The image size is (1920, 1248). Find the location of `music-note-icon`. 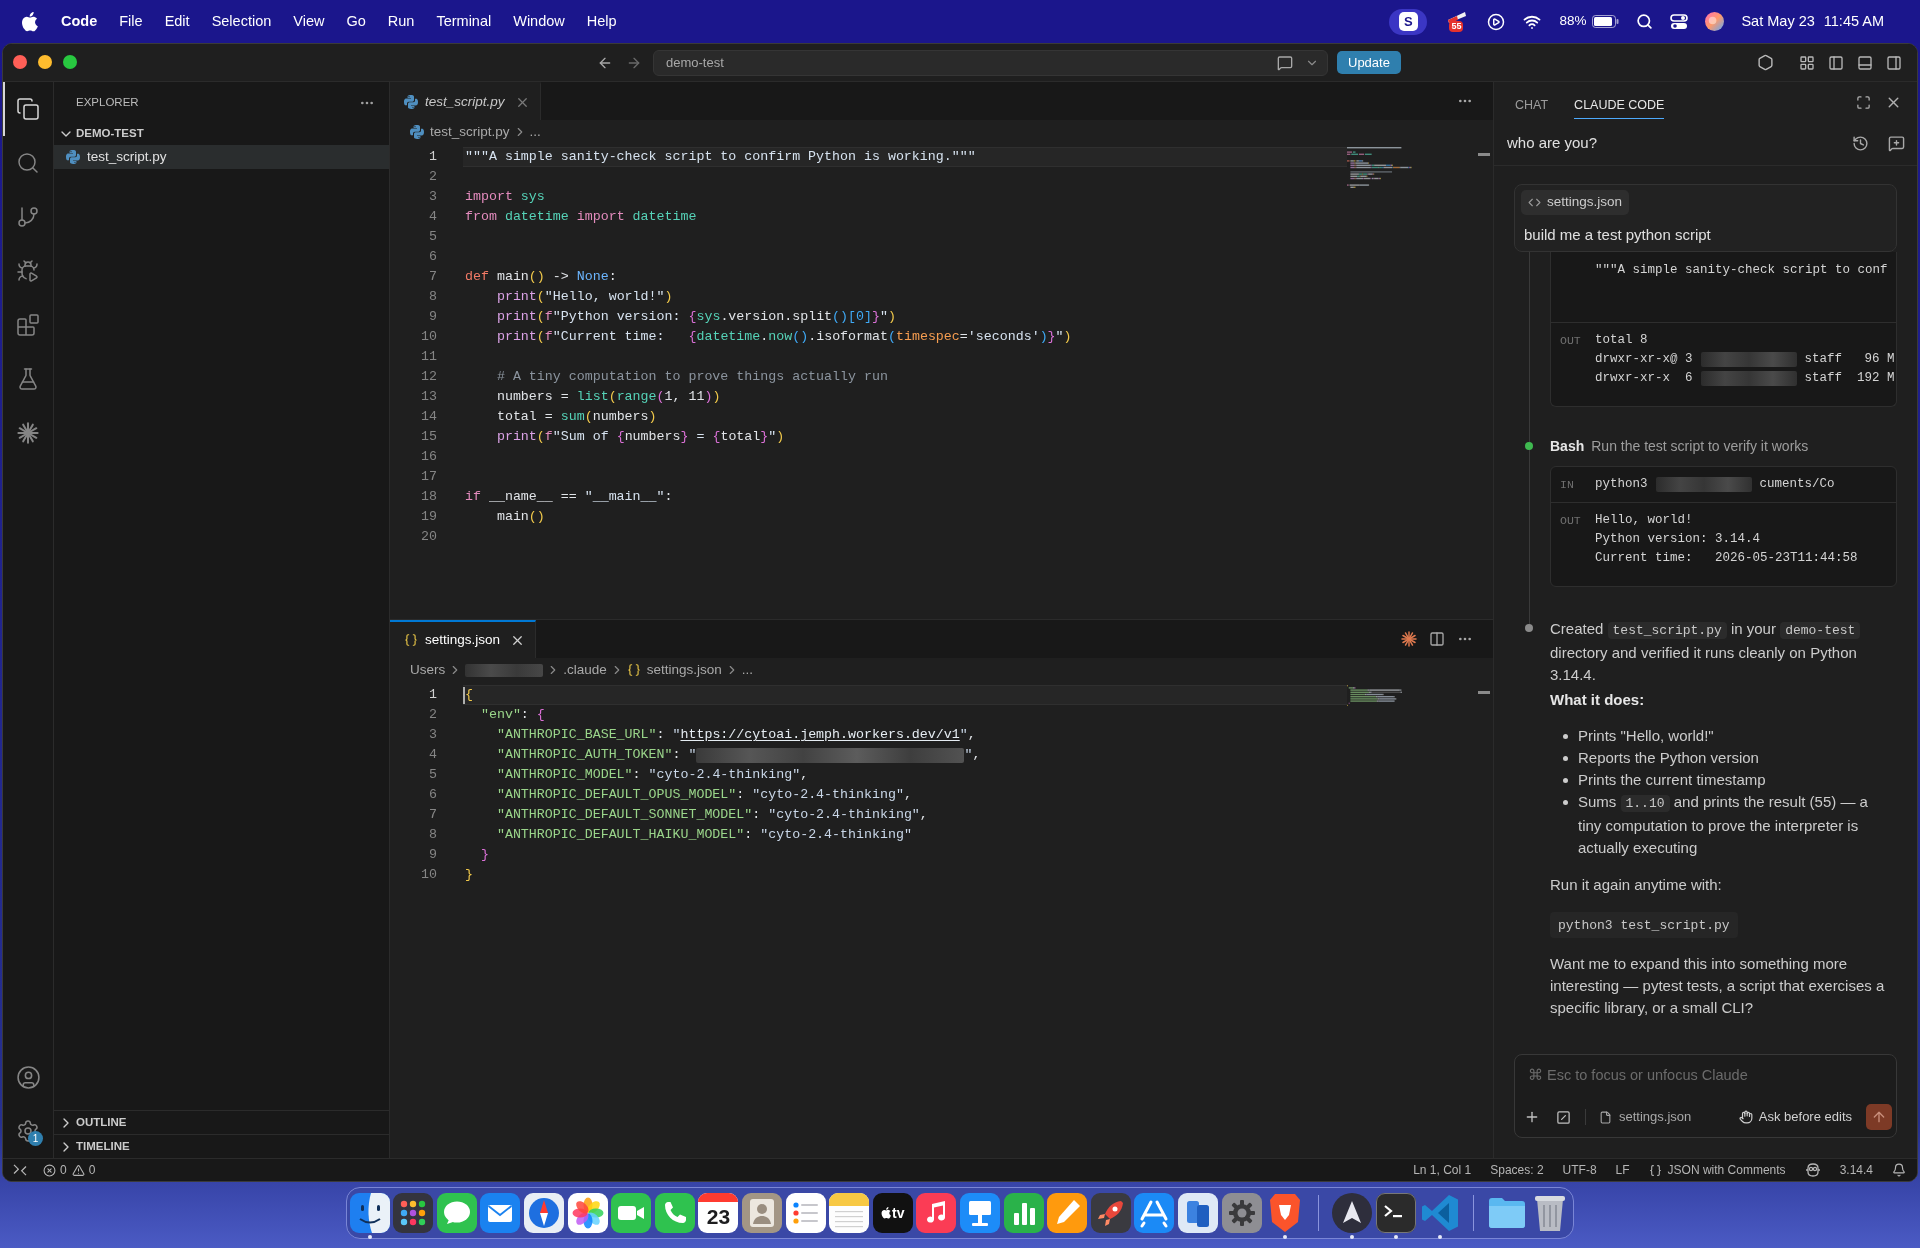

music-note-icon is located at coordinates (936, 1213).